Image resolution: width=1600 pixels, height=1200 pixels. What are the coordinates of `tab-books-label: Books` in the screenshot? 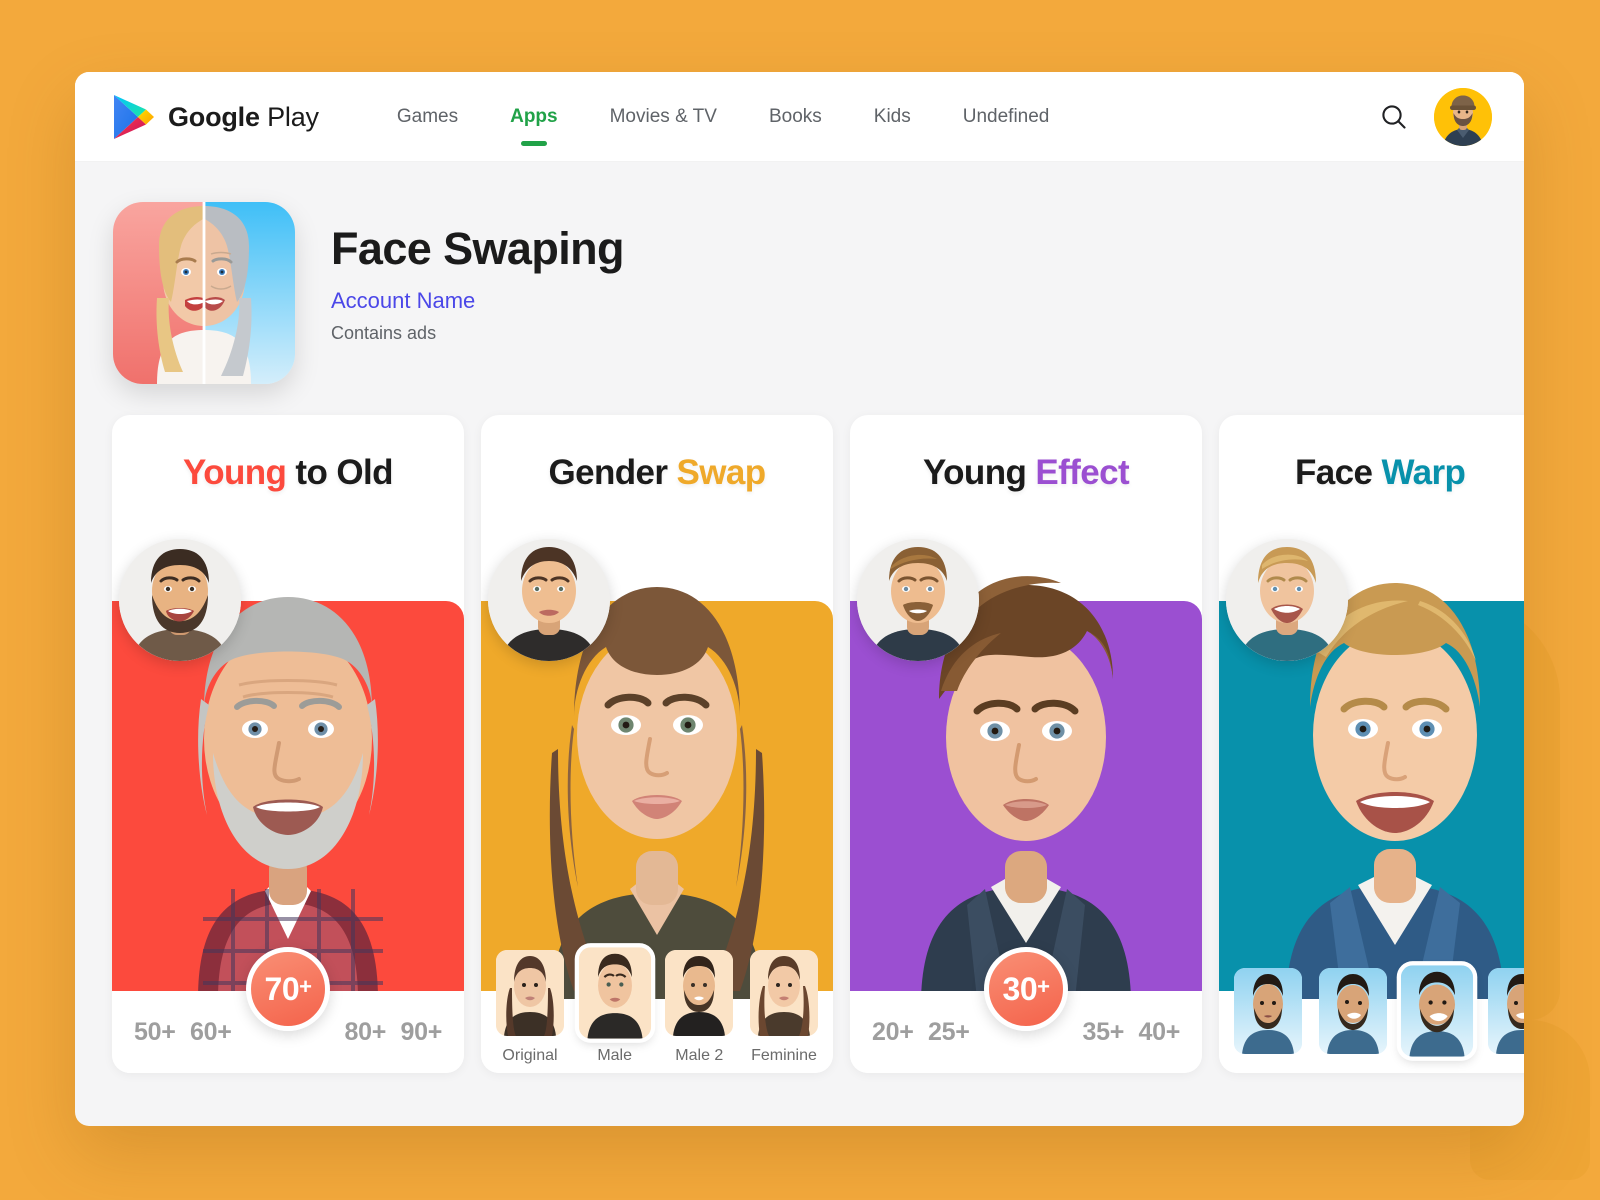 It's located at (795, 116).